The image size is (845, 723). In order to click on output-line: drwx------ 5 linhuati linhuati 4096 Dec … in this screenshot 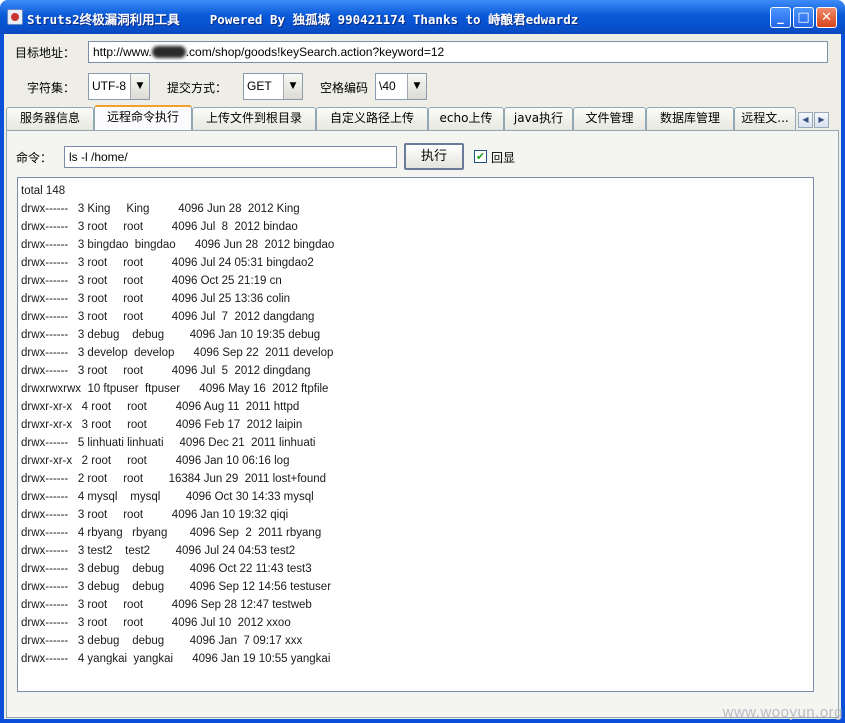, I will do `click(168, 443)`.